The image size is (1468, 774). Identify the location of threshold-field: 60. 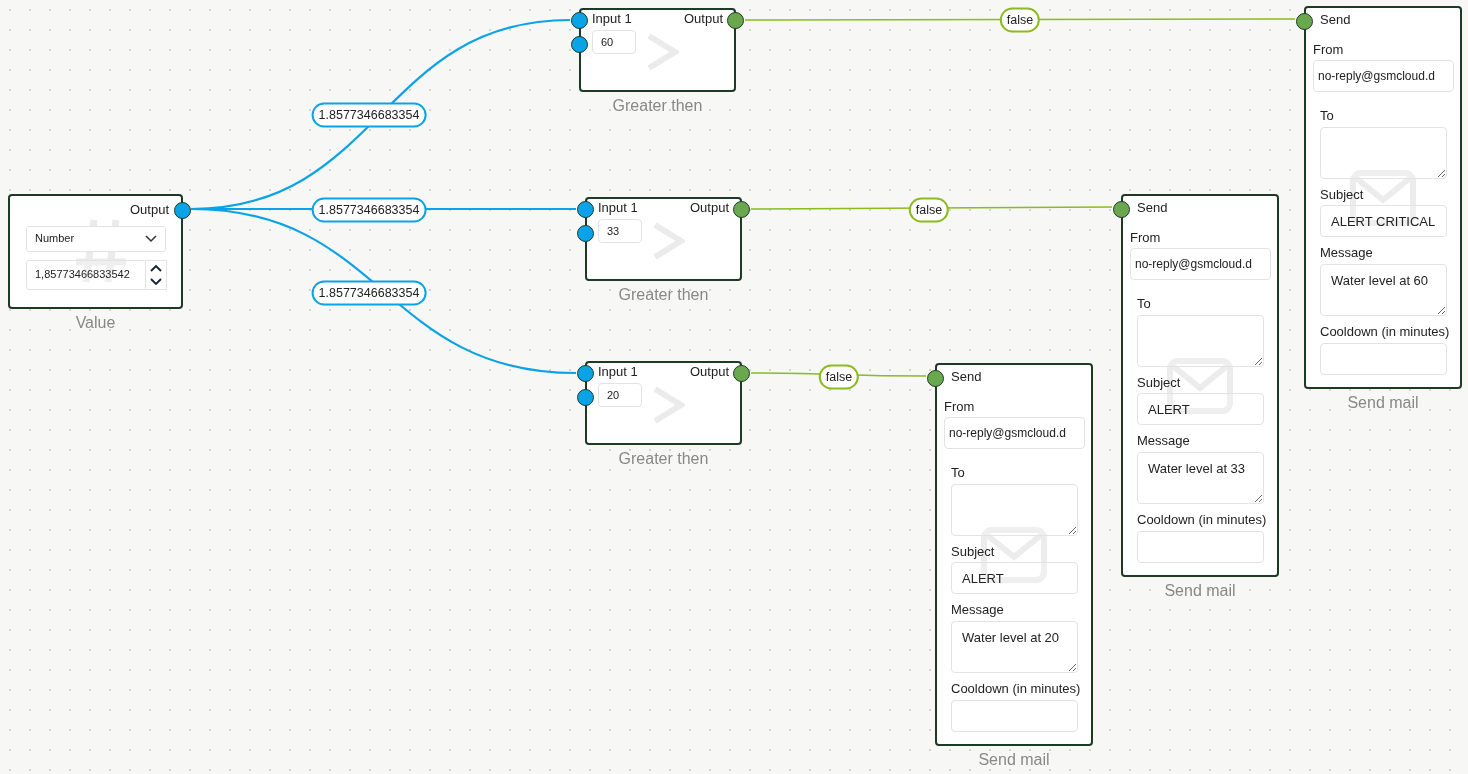
(614, 42).